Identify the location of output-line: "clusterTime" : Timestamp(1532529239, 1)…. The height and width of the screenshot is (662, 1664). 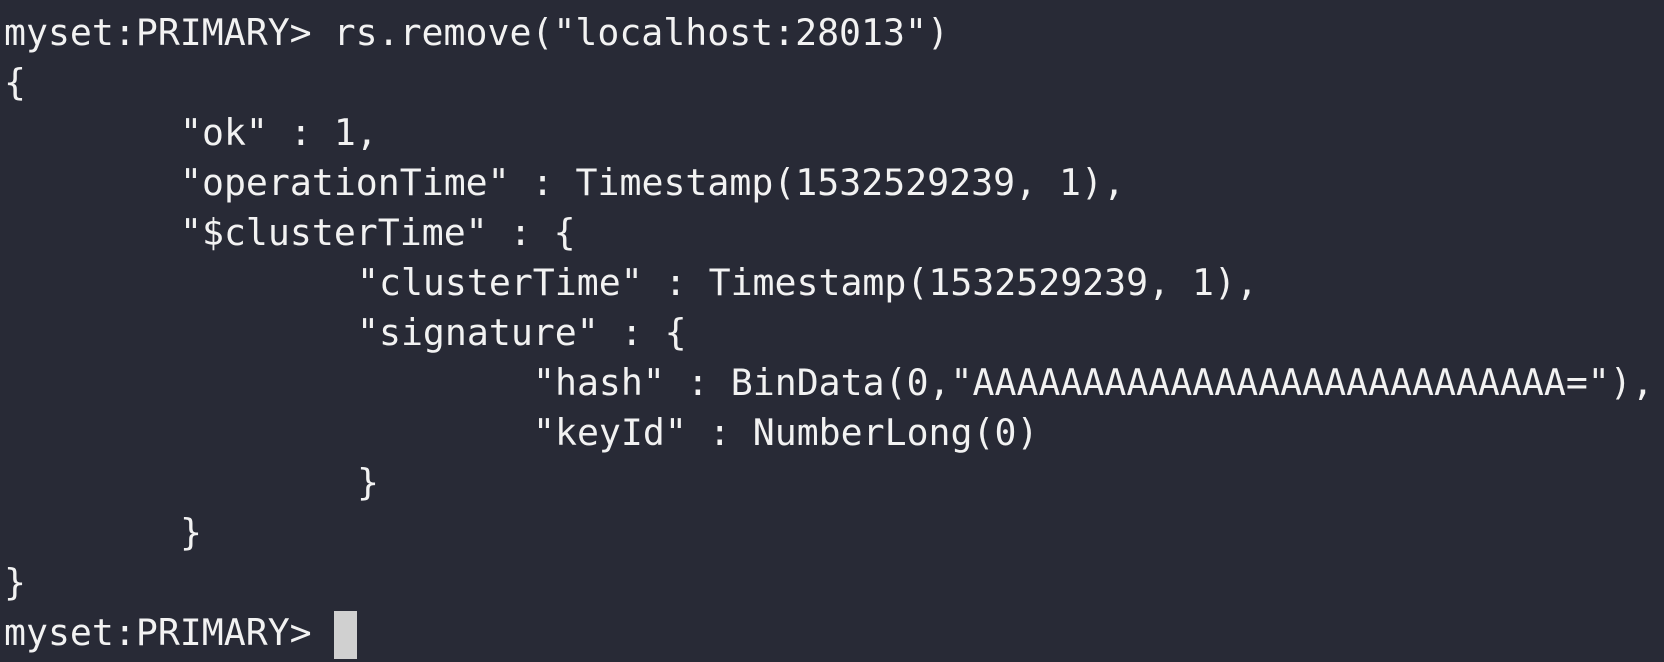
(807, 282).